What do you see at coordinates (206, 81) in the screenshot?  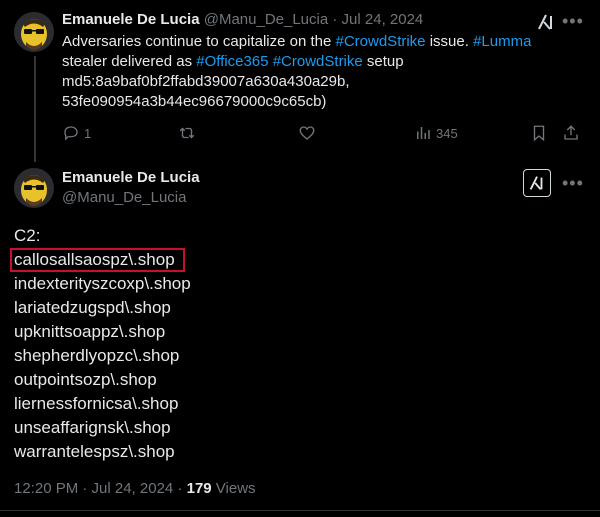 I see `text-segment: md5:8a9baf0bf2ffabd39007a630a430a29b,` at bounding box center [206, 81].